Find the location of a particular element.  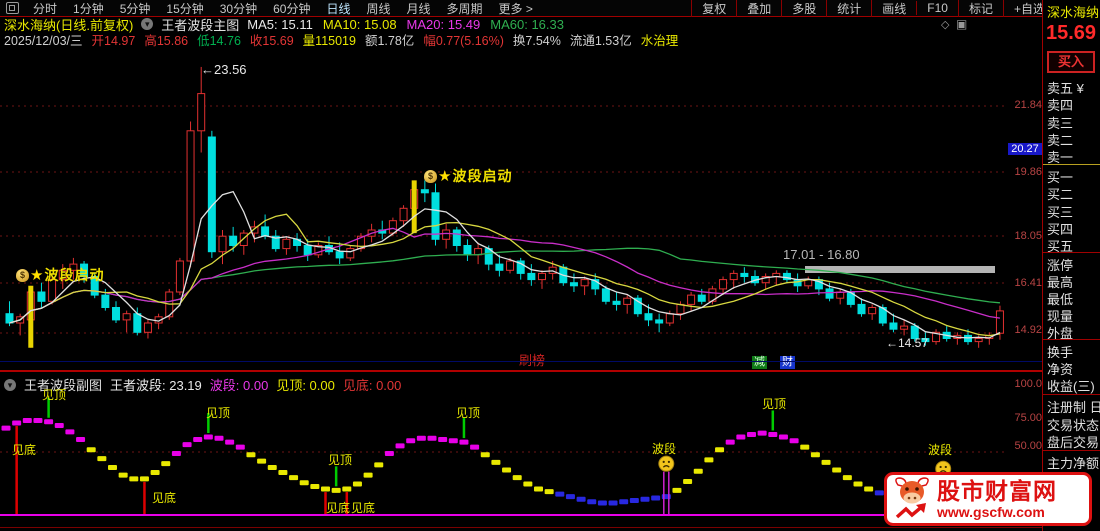

sidebar-item-交易状态: 交易状态 is located at coordinates (1073, 424).